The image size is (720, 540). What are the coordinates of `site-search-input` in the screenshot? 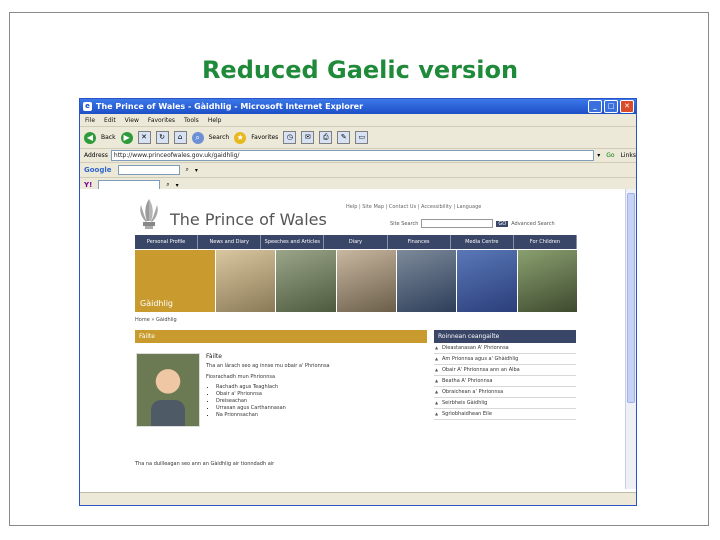 It's located at (457, 223).